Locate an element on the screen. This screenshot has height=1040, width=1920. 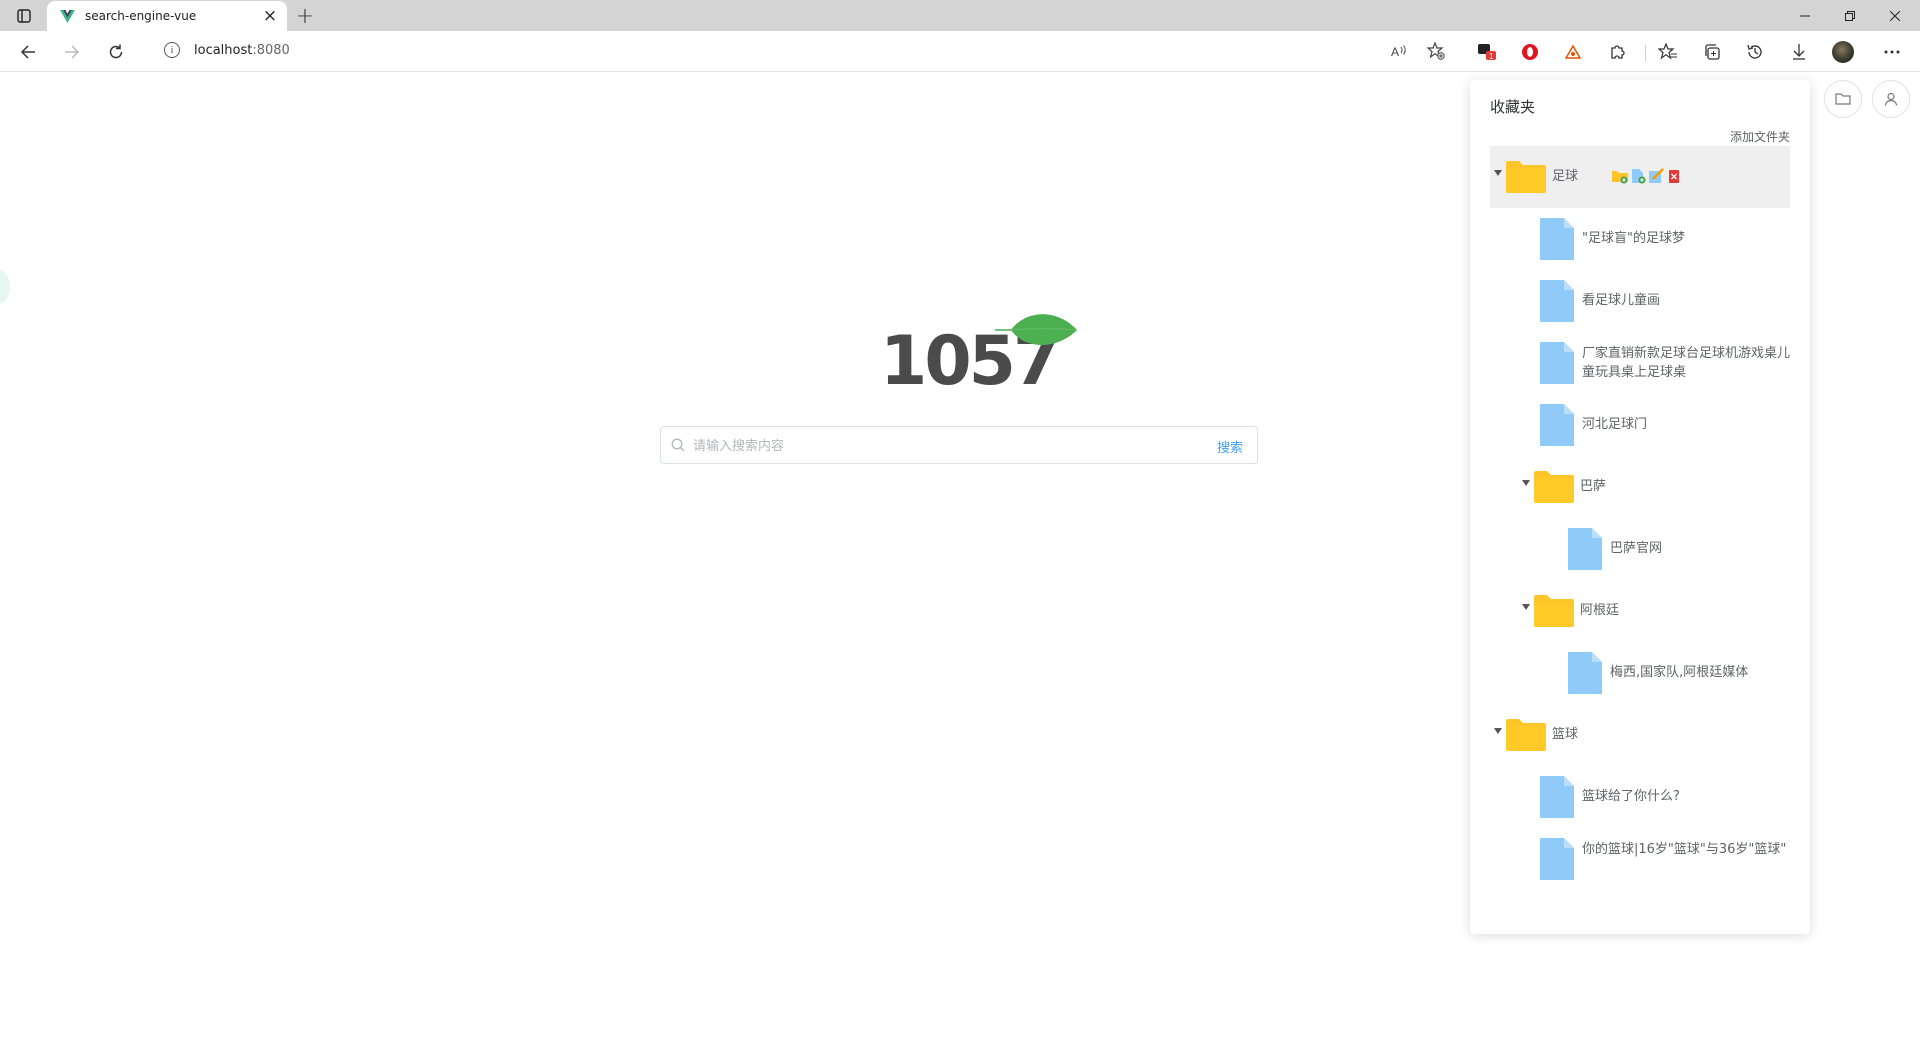
tree-folder: 足球 is located at coordinates (1640, 177).